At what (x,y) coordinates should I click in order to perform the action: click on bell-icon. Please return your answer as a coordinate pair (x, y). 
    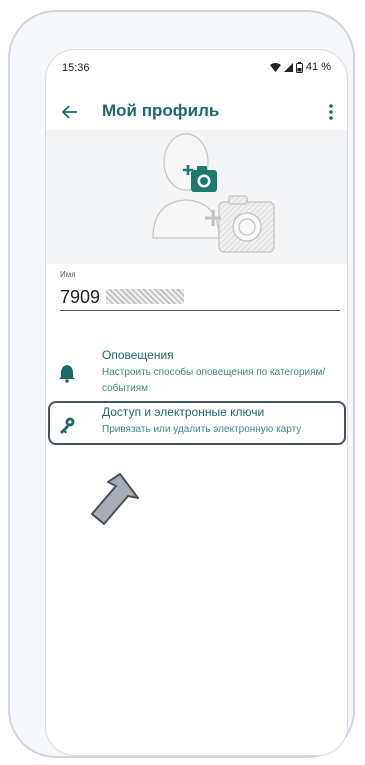
    Looking at the image, I should click on (67, 374).